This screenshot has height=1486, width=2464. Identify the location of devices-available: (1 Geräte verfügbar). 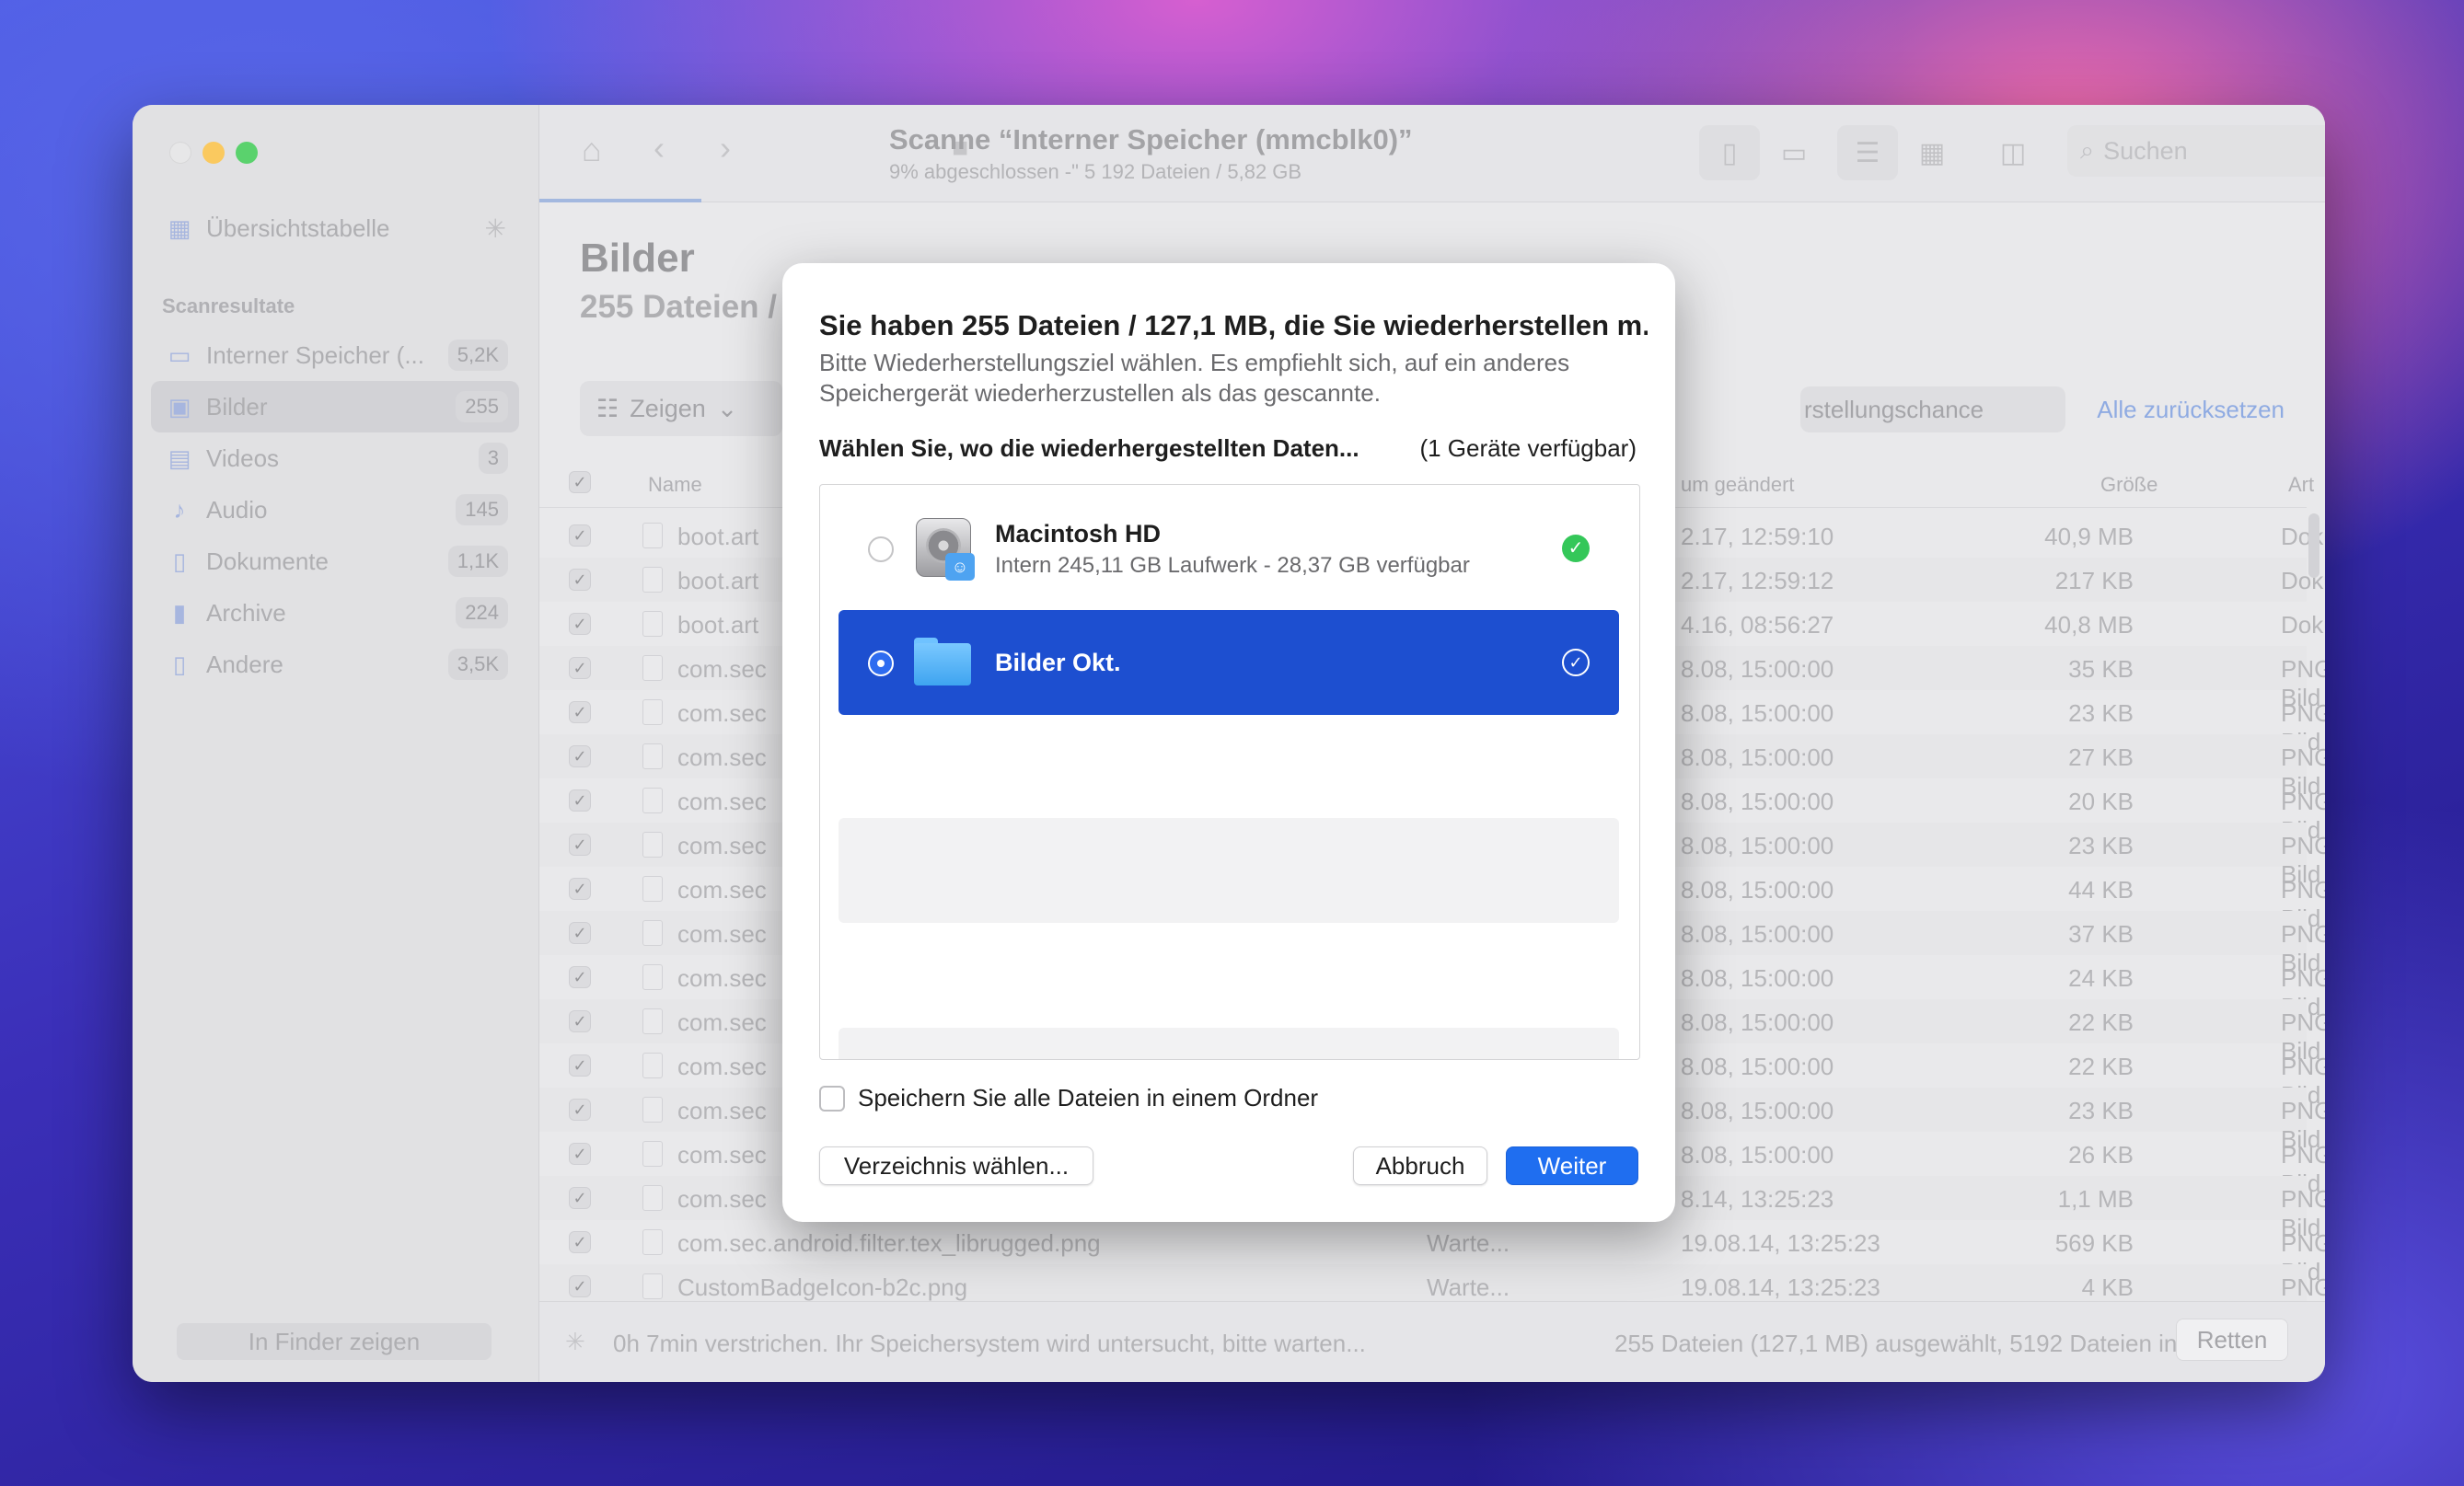
(1528, 448).